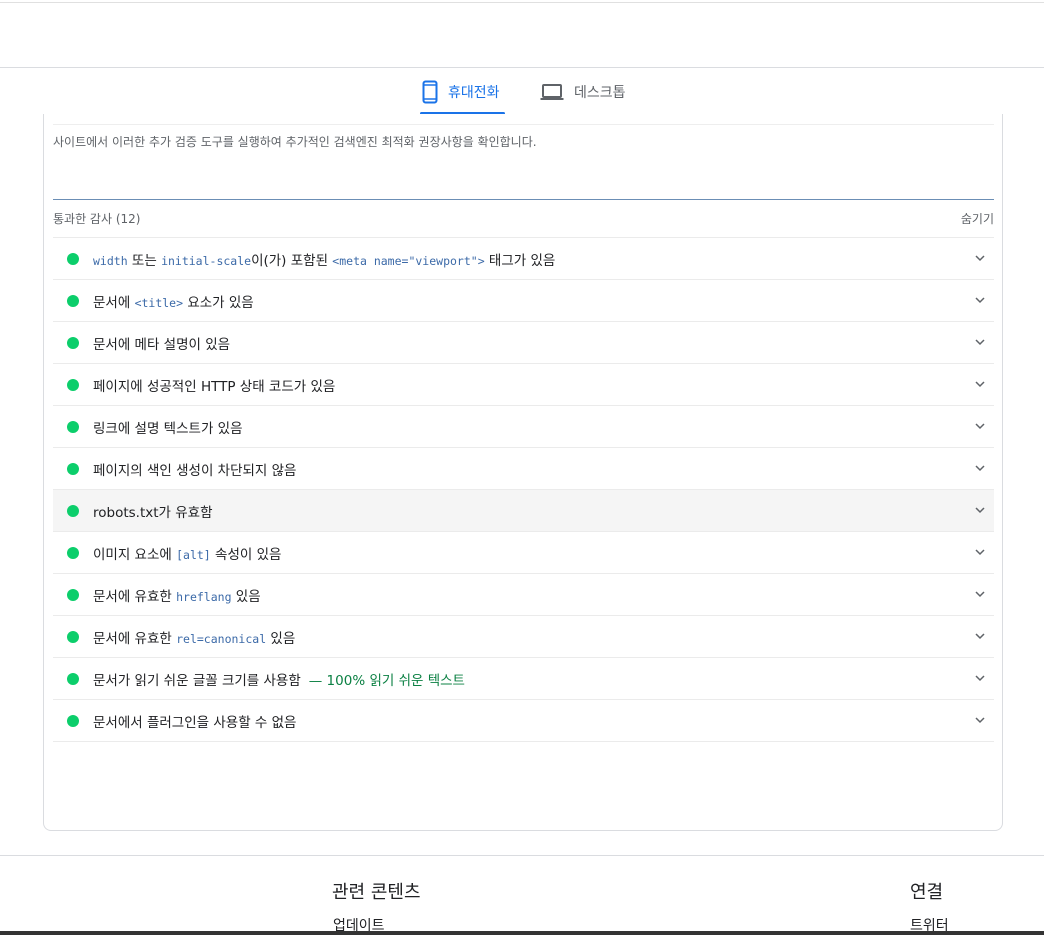  I want to click on audit-text-fragment: 문서가 읽기 쉬운 글꼴 크기를 사용함, so click(197, 680).